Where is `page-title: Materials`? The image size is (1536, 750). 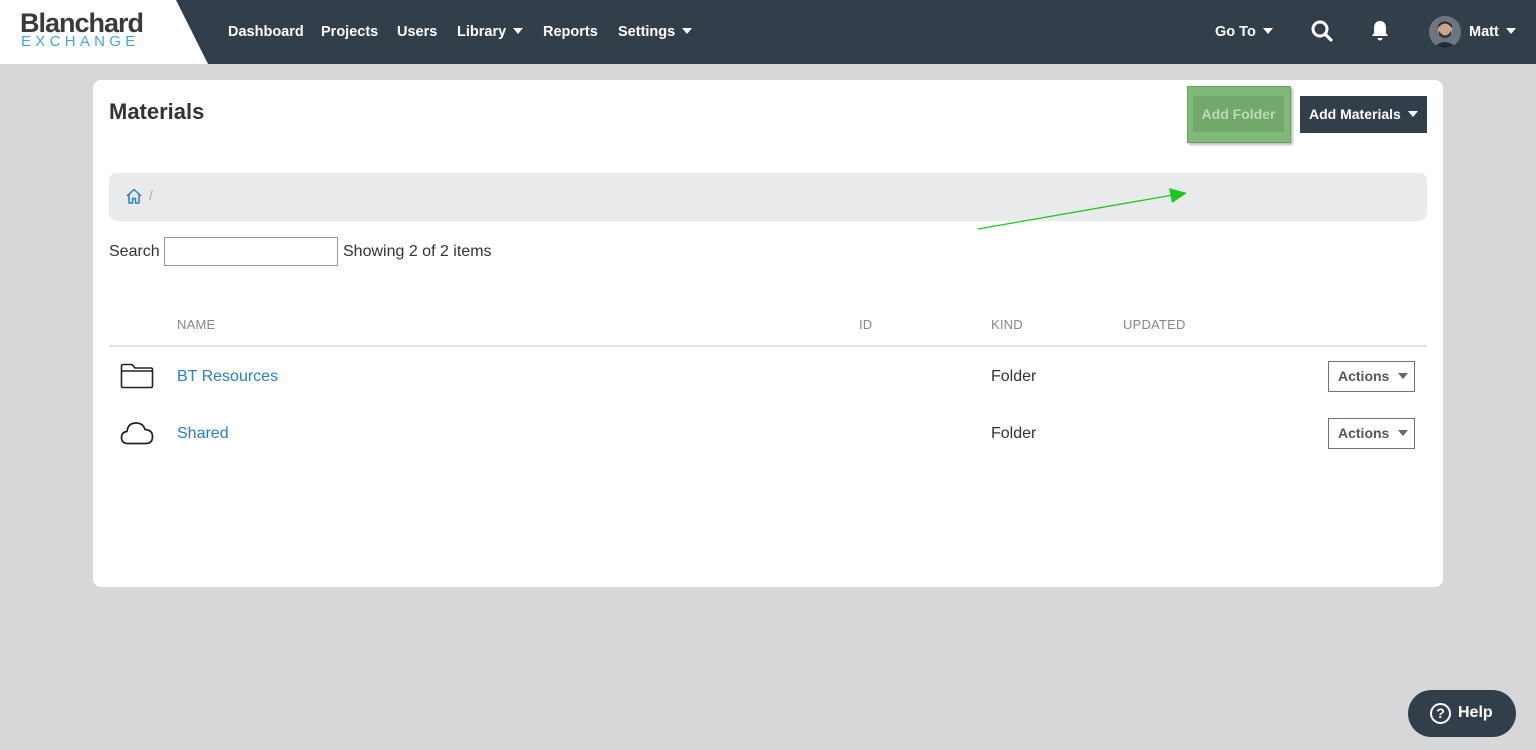 page-title: Materials is located at coordinates (157, 111).